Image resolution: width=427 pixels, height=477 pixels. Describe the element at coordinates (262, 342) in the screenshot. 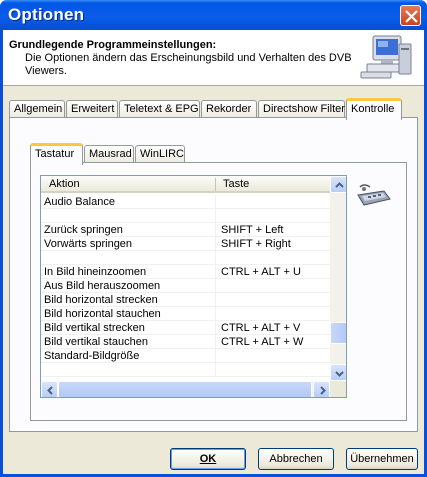

I see `key-cell: CTRL + ALT + W` at that location.